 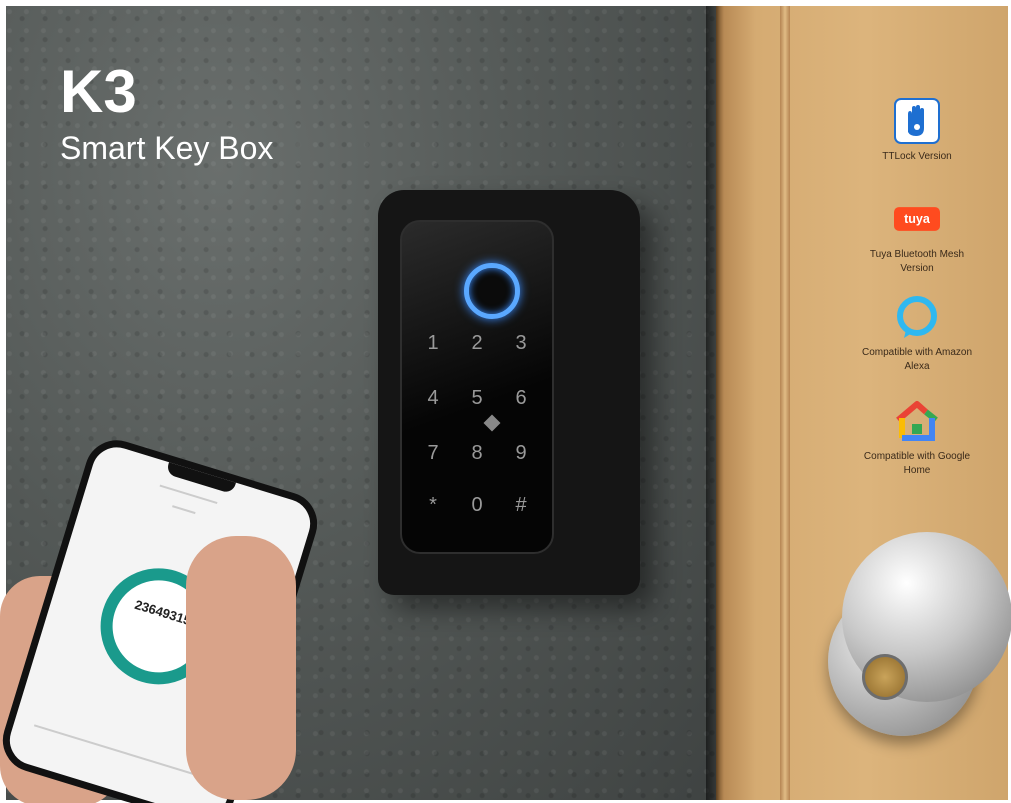 I want to click on key-box-front-panel: 1 2 3 4 5 6 7 8 9 * 0 #, so click(x=477, y=387).